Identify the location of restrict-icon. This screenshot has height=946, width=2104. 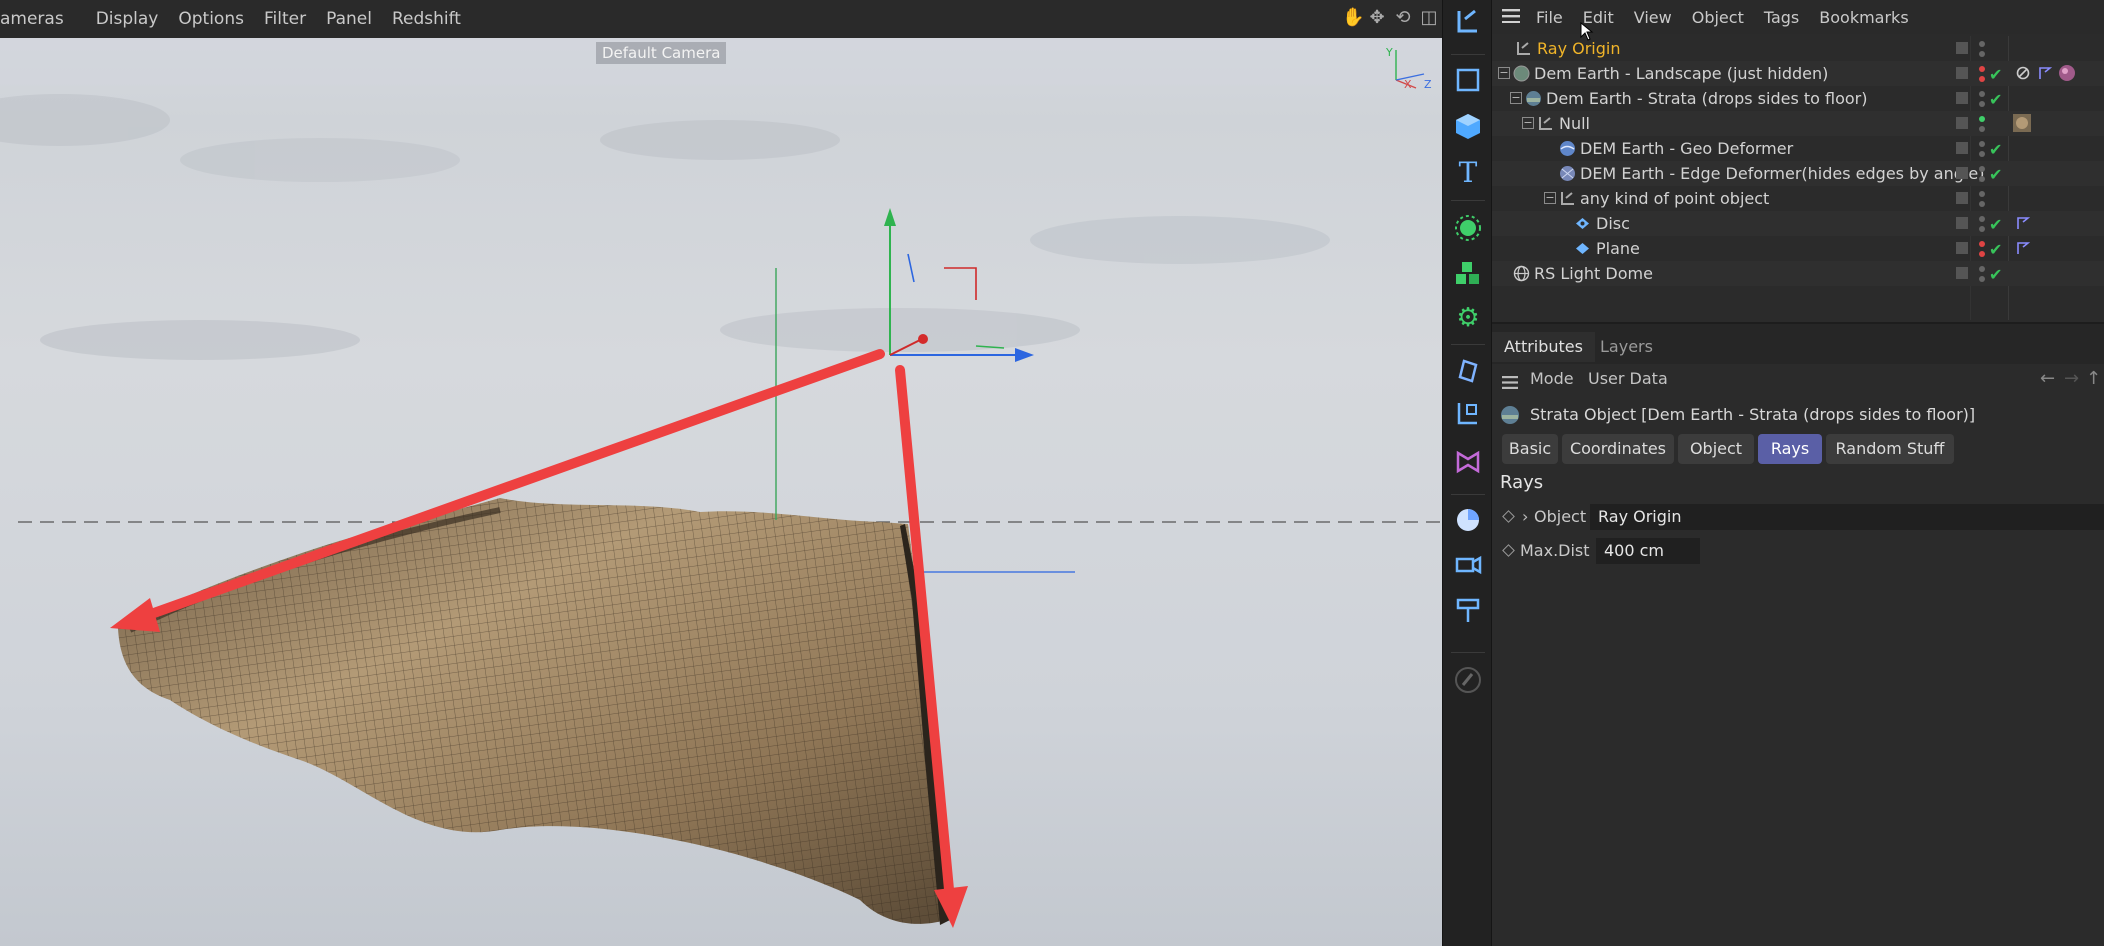
(2023, 73).